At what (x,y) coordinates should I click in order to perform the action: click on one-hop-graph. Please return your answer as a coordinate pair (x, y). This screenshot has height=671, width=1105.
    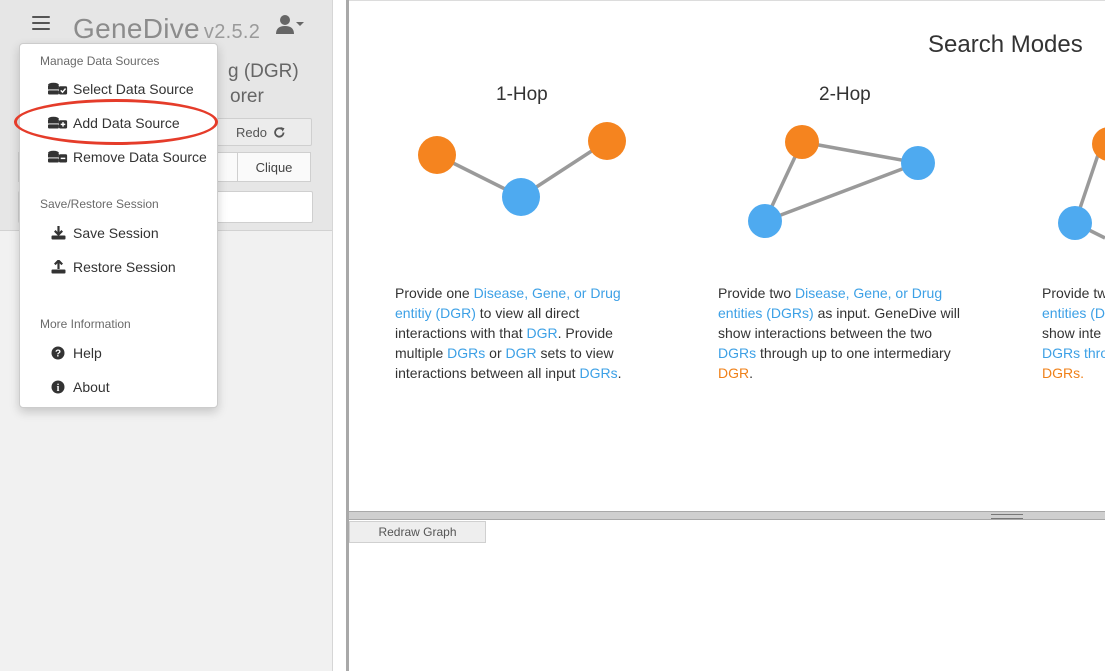
    Looking at the image, I should click on (522, 169).